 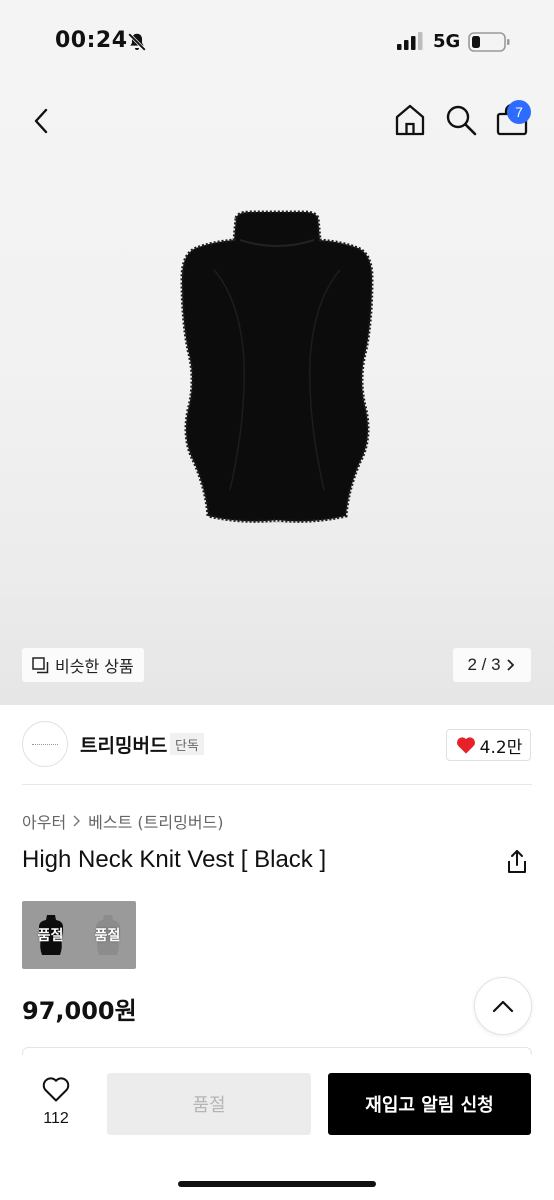 I want to click on pager-text: 2 / 3, so click(x=484, y=664).